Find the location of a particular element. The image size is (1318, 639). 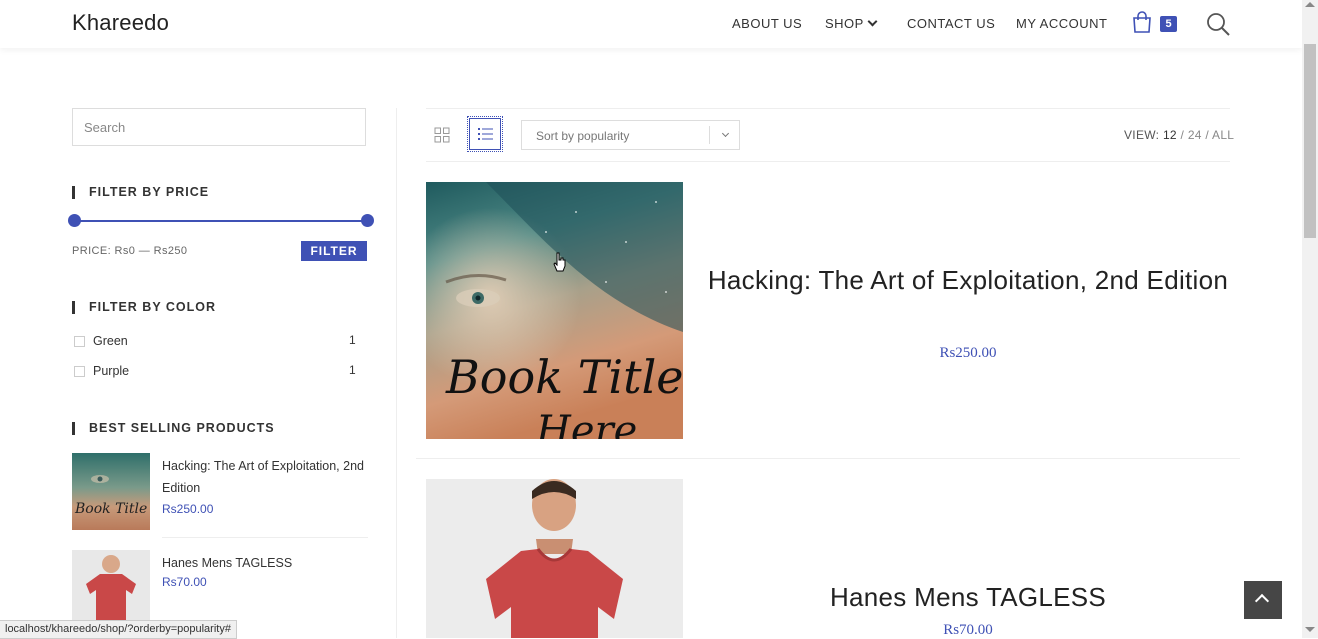

site-logo: Khareedo is located at coordinates (120, 23).